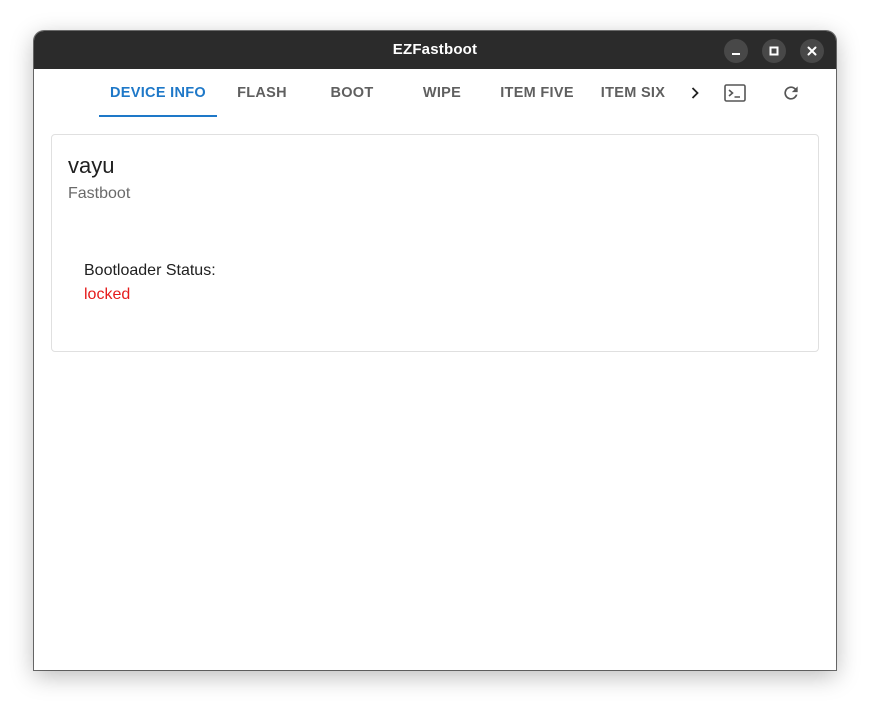 Image resolution: width=870 pixels, height=707 pixels. What do you see at coordinates (158, 116) in the screenshot?
I see `active-tab-indicator` at bounding box center [158, 116].